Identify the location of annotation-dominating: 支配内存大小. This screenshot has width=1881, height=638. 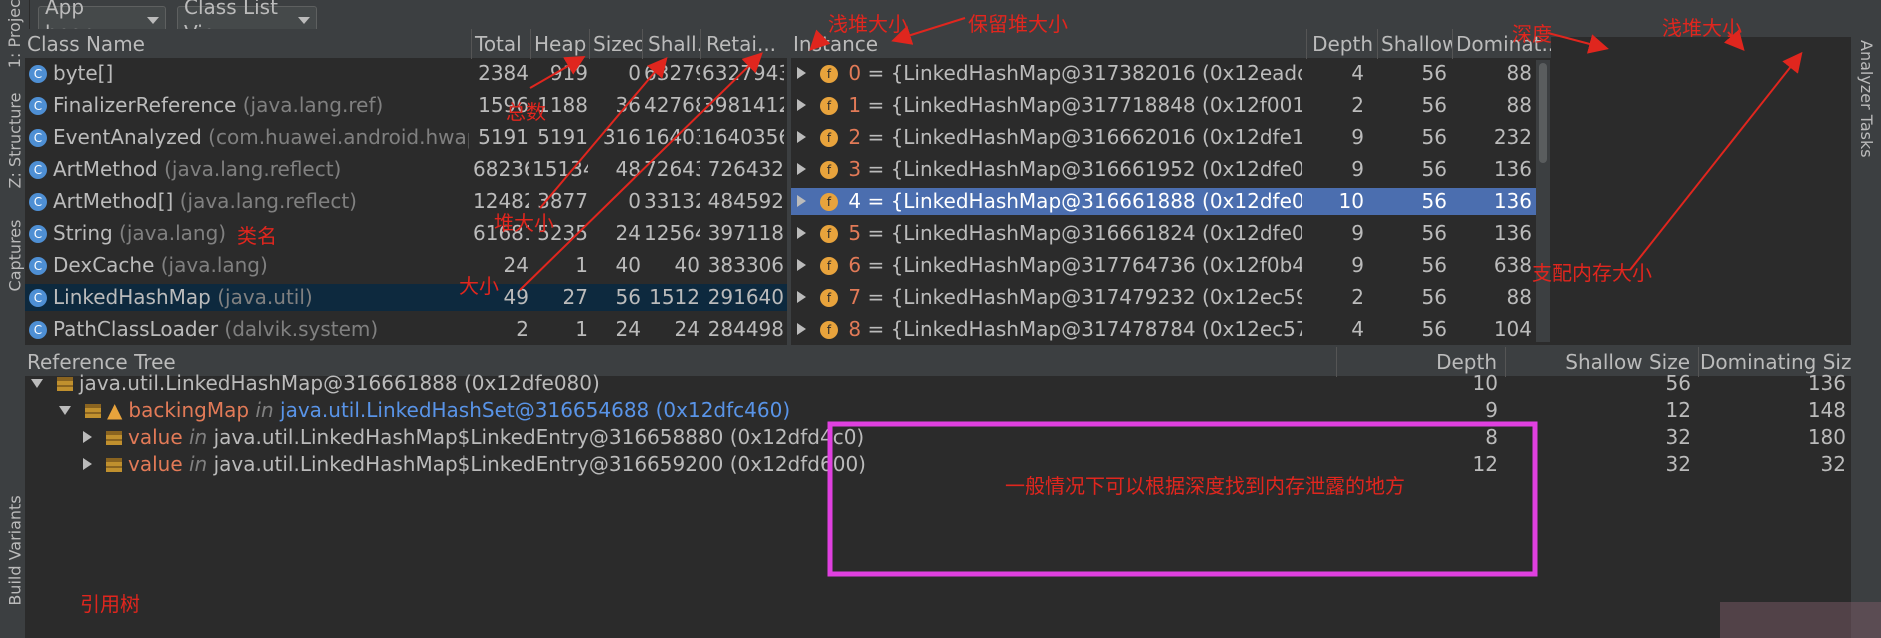
(1592, 273).